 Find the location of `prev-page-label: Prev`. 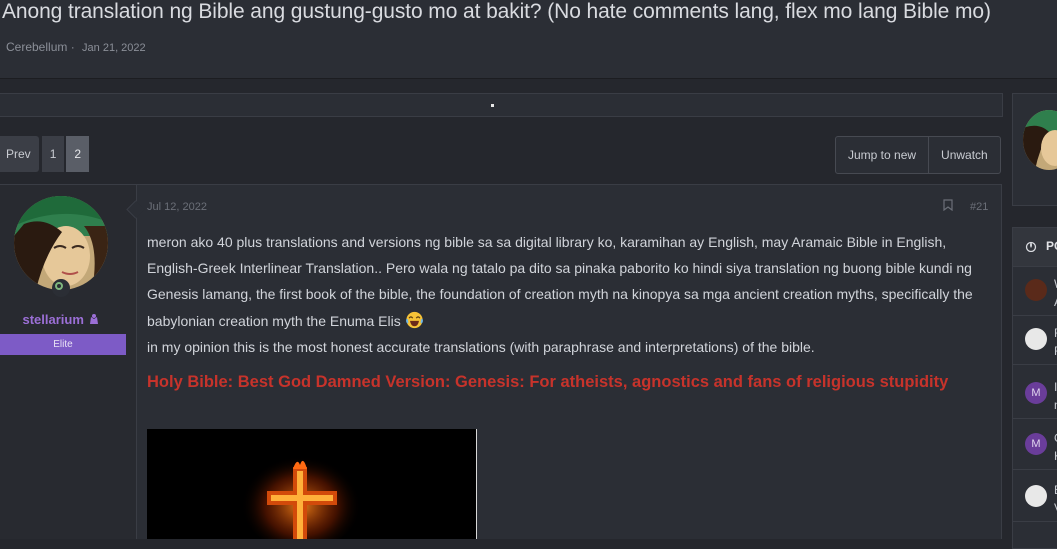

prev-page-label: Prev is located at coordinates (18, 154).